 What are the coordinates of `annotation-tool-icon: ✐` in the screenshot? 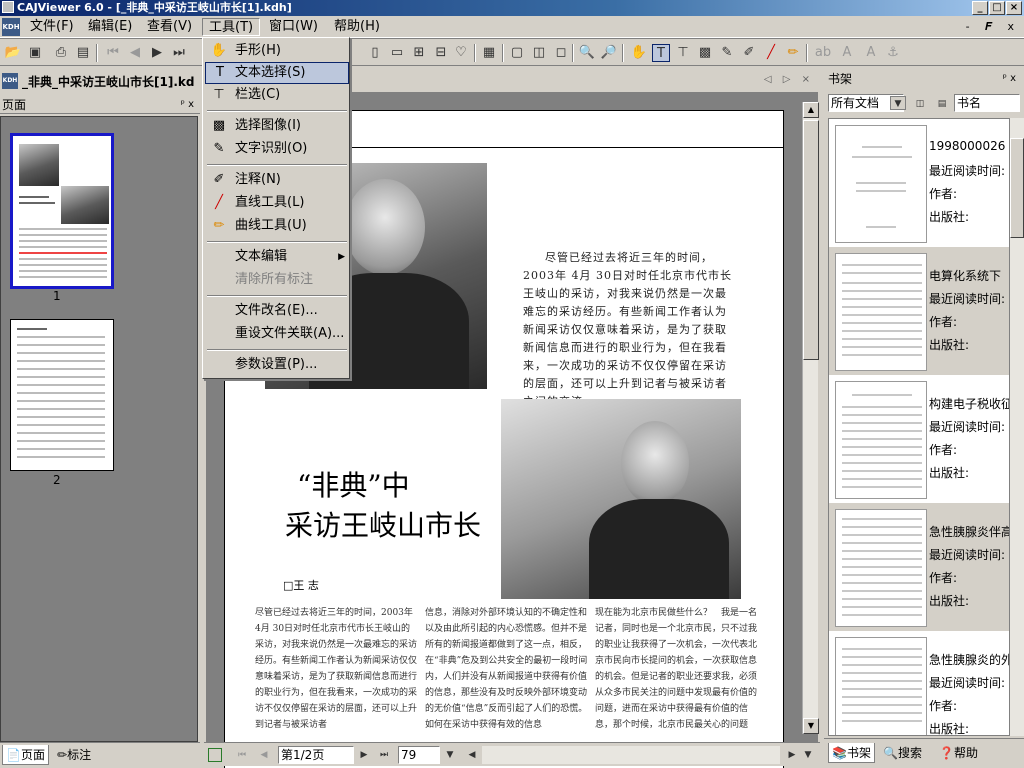 It's located at (749, 53).